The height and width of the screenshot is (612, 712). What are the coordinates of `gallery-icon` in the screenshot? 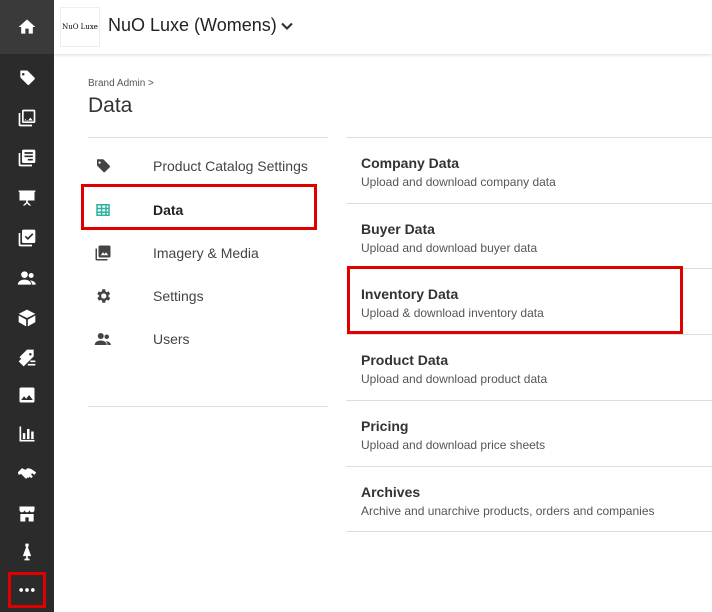 It's located at (27, 395).